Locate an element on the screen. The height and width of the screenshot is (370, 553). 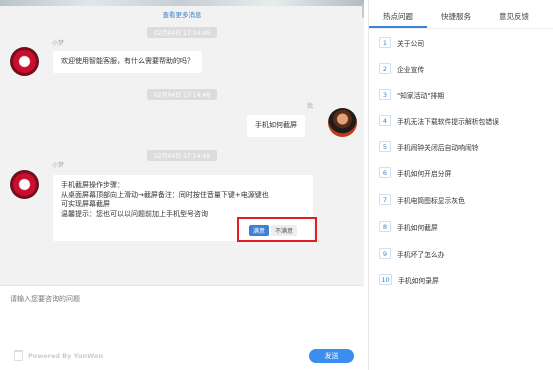
question-item: 7 手机电筒图标显示灰色 is located at coordinates (422, 199).